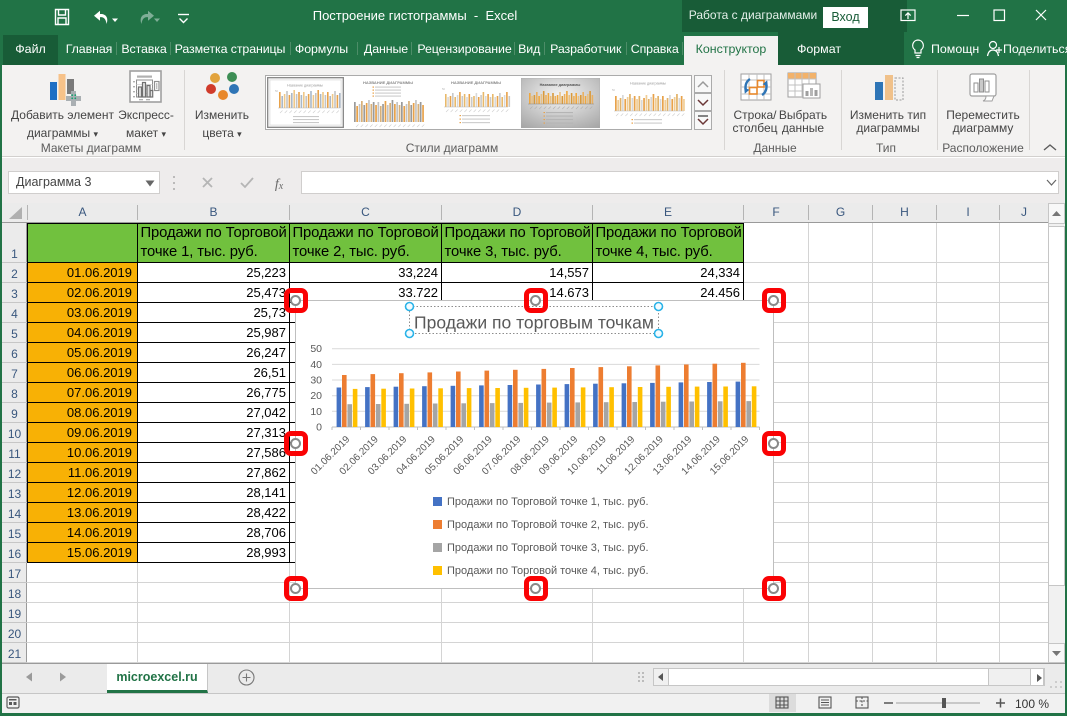 The height and width of the screenshot is (716, 1067). What do you see at coordinates (548, 571) in the screenshot?
I see `svg-text:Продажи по Торговой точке 4, т: Продажи по Торговой точке 4, тыс. руб.` at bounding box center [548, 571].